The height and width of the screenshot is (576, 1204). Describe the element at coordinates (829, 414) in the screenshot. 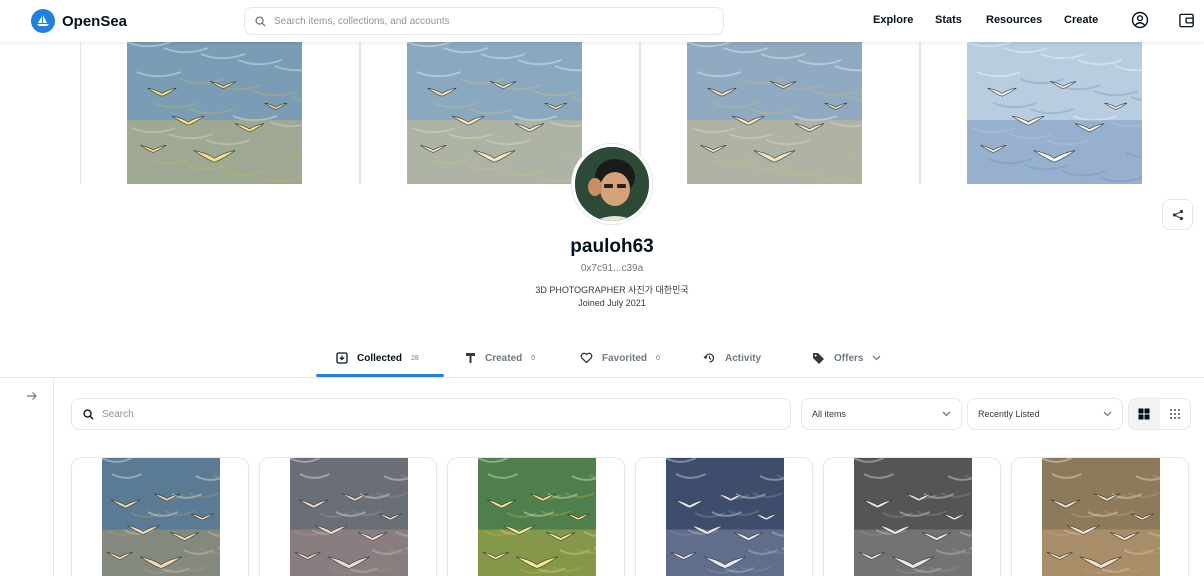

I see `items-filter-value: All items` at that location.